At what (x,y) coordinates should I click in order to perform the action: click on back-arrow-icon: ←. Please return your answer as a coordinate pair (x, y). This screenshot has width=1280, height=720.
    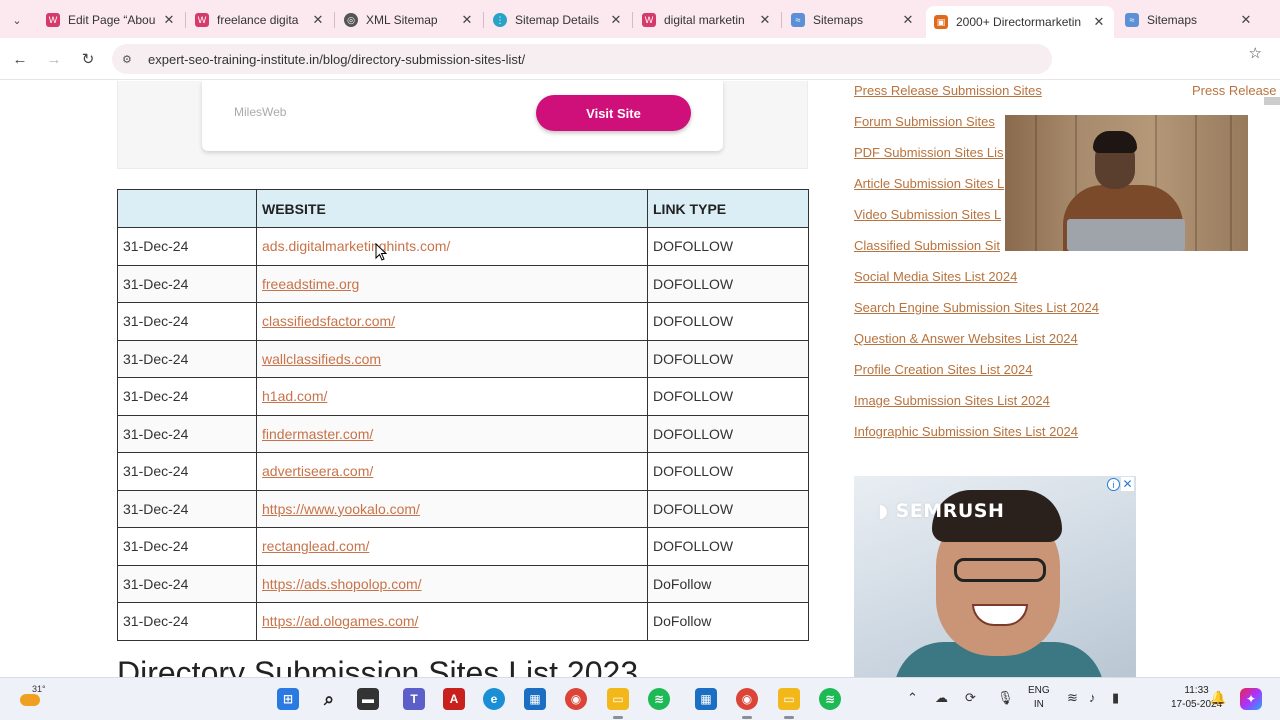
    Looking at the image, I should click on (20, 59).